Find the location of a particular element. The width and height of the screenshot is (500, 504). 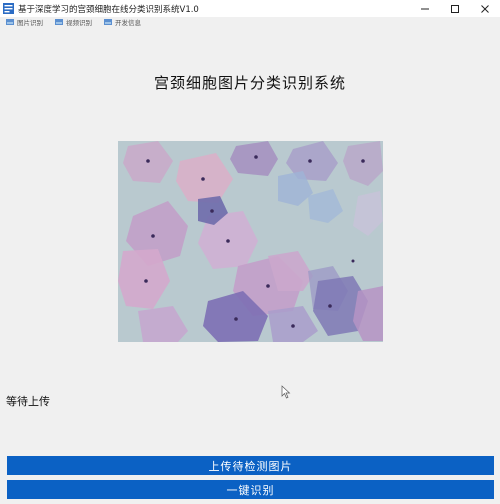

maximize-button is located at coordinates (455, 8).